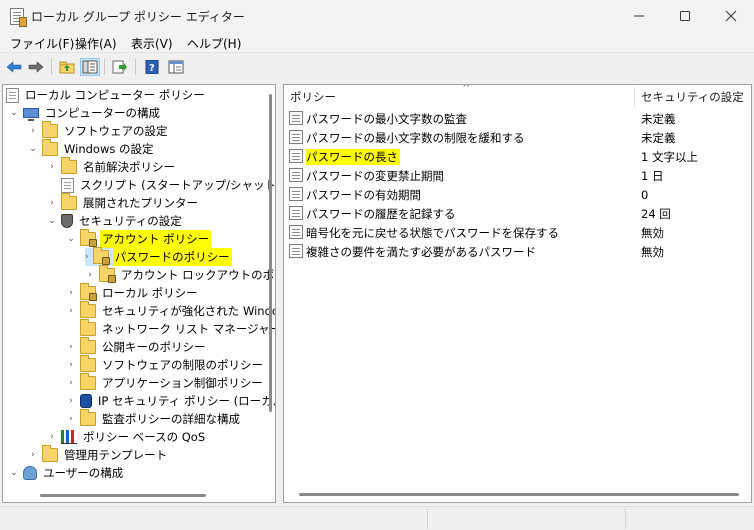 This screenshot has height=530, width=754. What do you see at coordinates (154, 418) in the screenshot?
I see `tree-item-advanced-audit: › 監査ポリシーの詳細な構成` at bounding box center [154, 418].